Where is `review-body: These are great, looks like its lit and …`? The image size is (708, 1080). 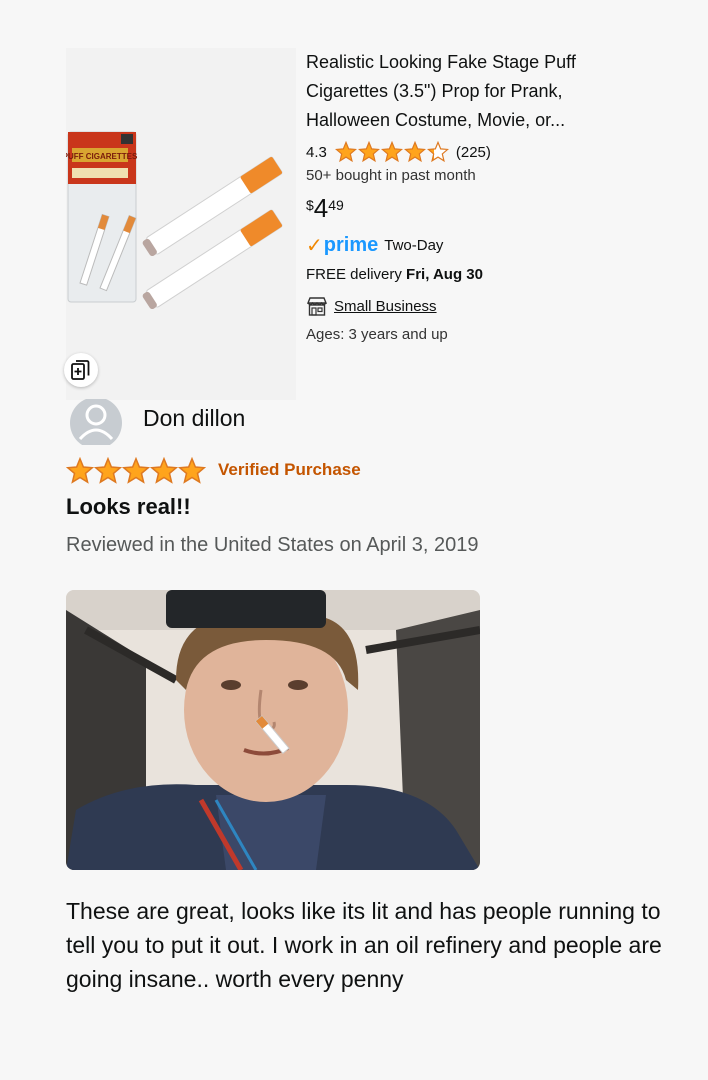 review-body: These are great, looks like its lit and … is located at coordinates (364, 945).